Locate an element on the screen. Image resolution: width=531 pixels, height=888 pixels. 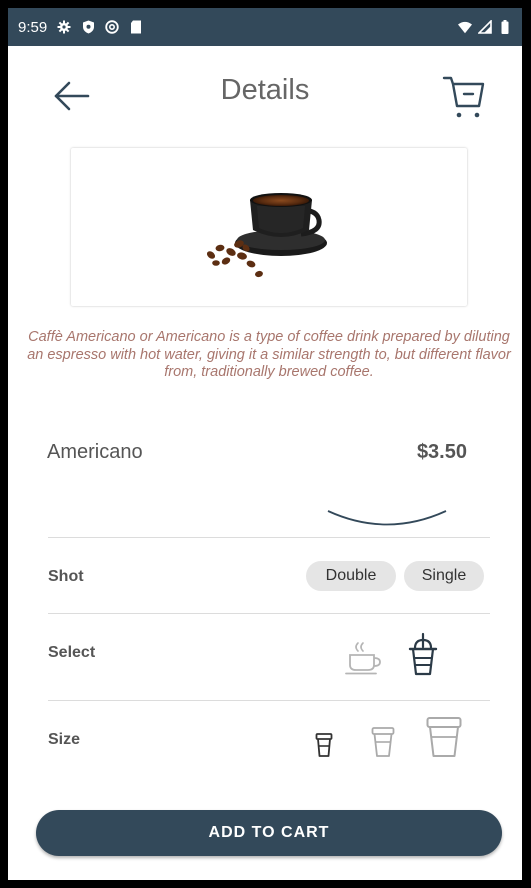
size-medium-option is located at coordinates (383, 742).